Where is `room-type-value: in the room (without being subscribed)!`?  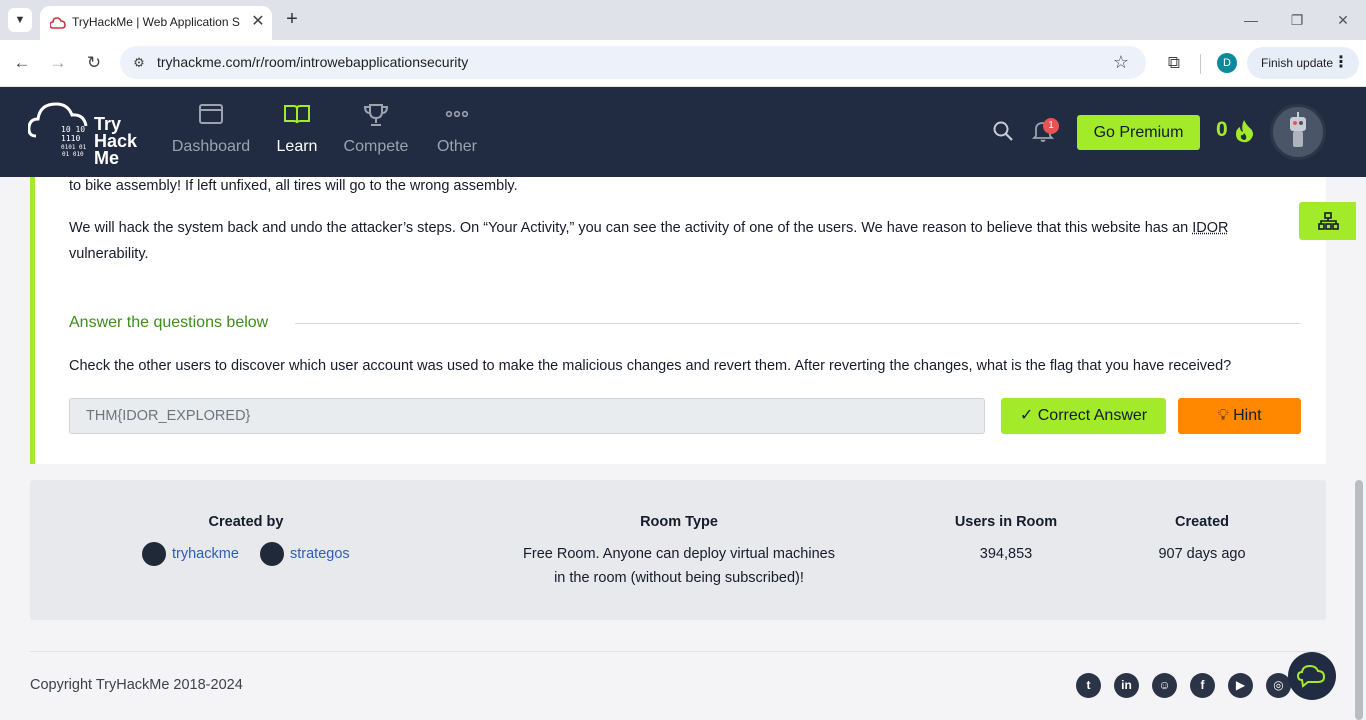 room-type-value: in the room (without being subscribed)! is located at coordinates (679, 578).